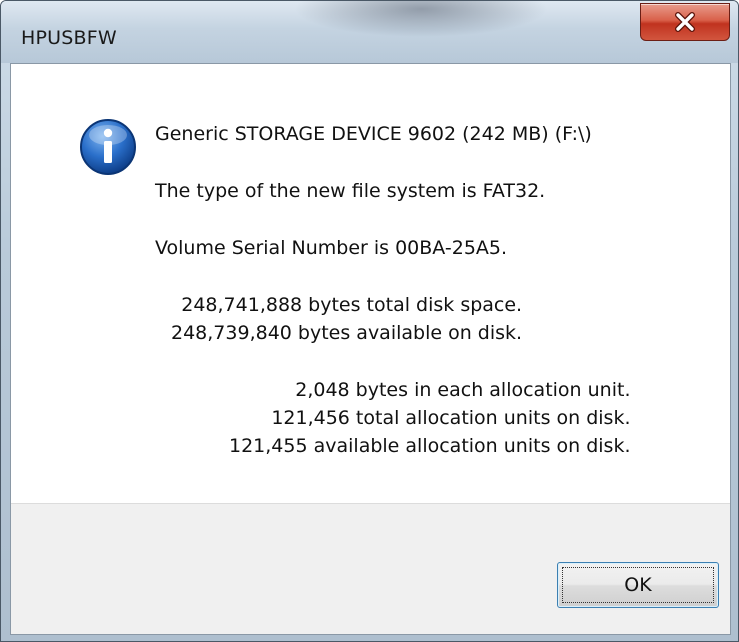 The height and width of the screenshot is (642, 739). I want to click on allocation-unit-size-line: 2,048 bytes in each allocation unit., so click(463, 390).